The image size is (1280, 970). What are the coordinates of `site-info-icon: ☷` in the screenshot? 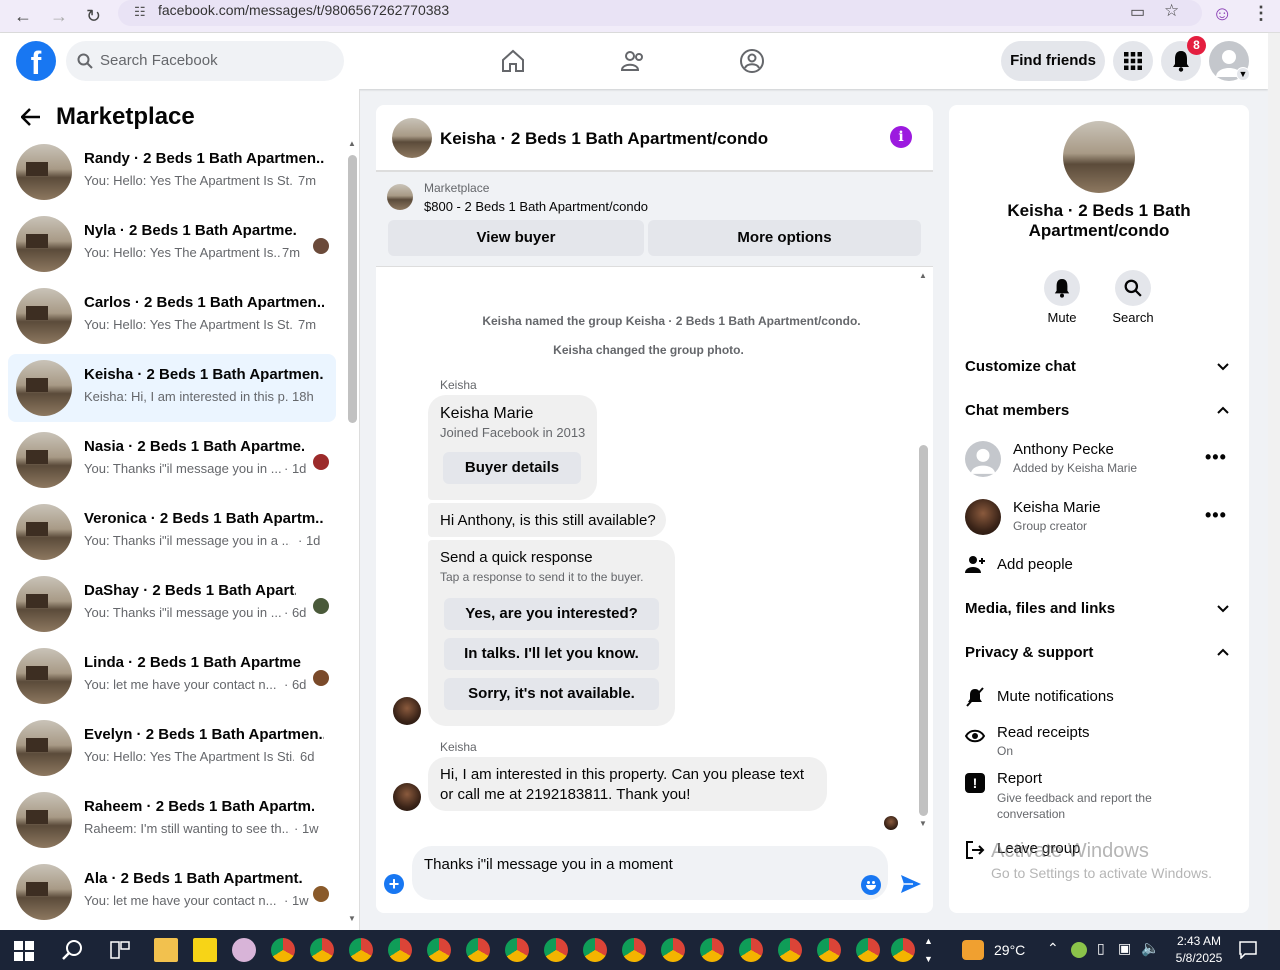 It's located at (140, 12).